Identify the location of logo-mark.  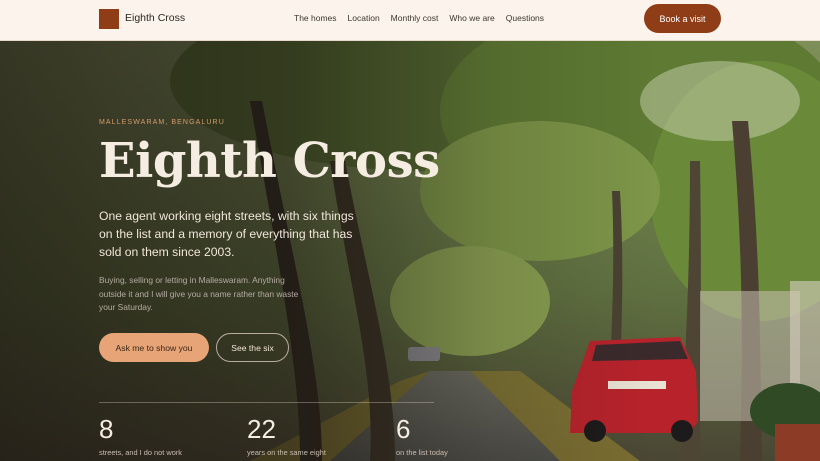
(109, 19).